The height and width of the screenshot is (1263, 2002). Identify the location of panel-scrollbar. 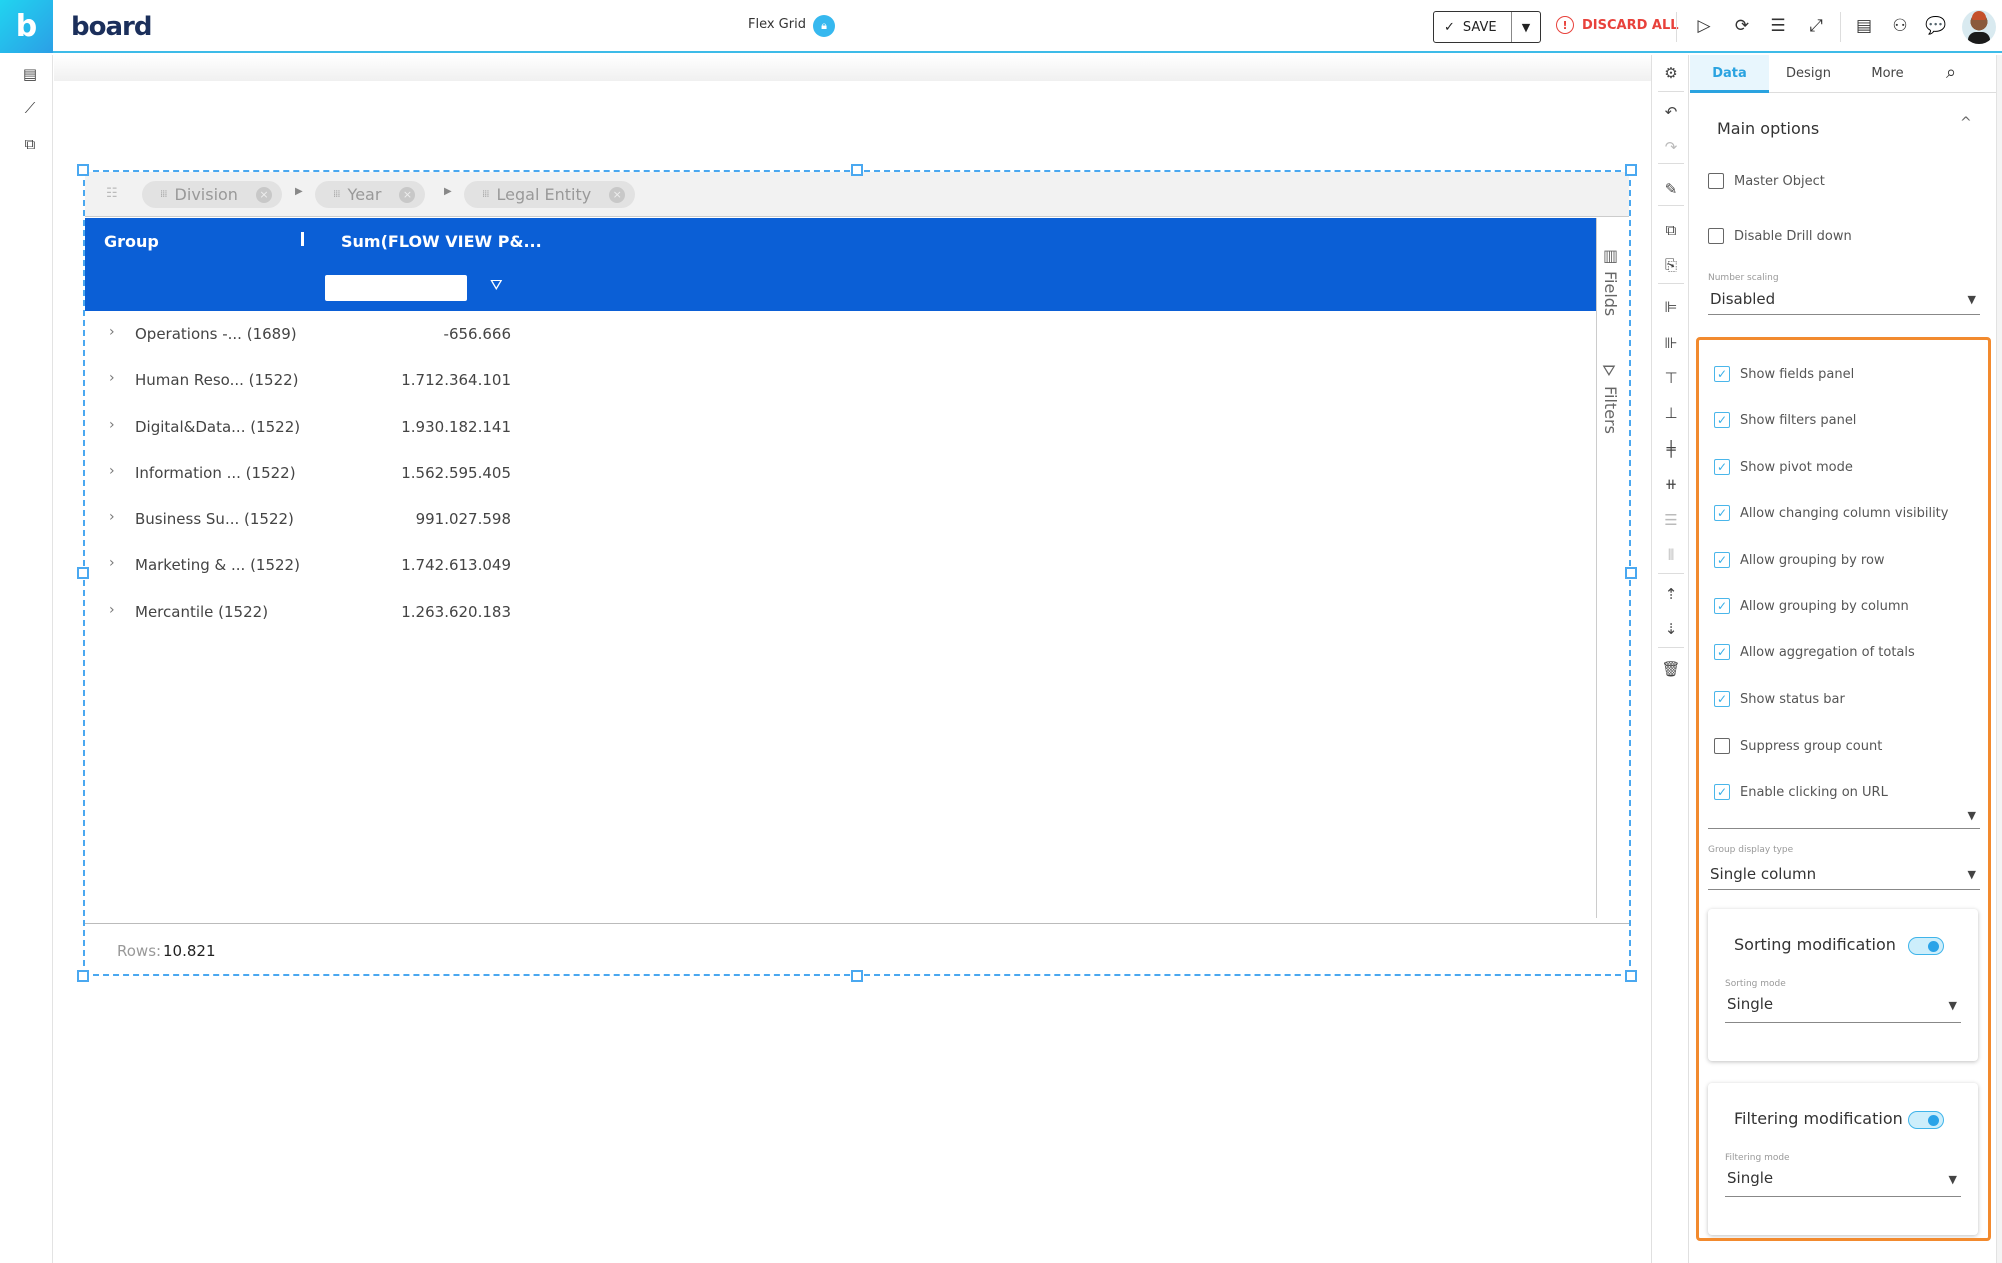
(1999, 659).